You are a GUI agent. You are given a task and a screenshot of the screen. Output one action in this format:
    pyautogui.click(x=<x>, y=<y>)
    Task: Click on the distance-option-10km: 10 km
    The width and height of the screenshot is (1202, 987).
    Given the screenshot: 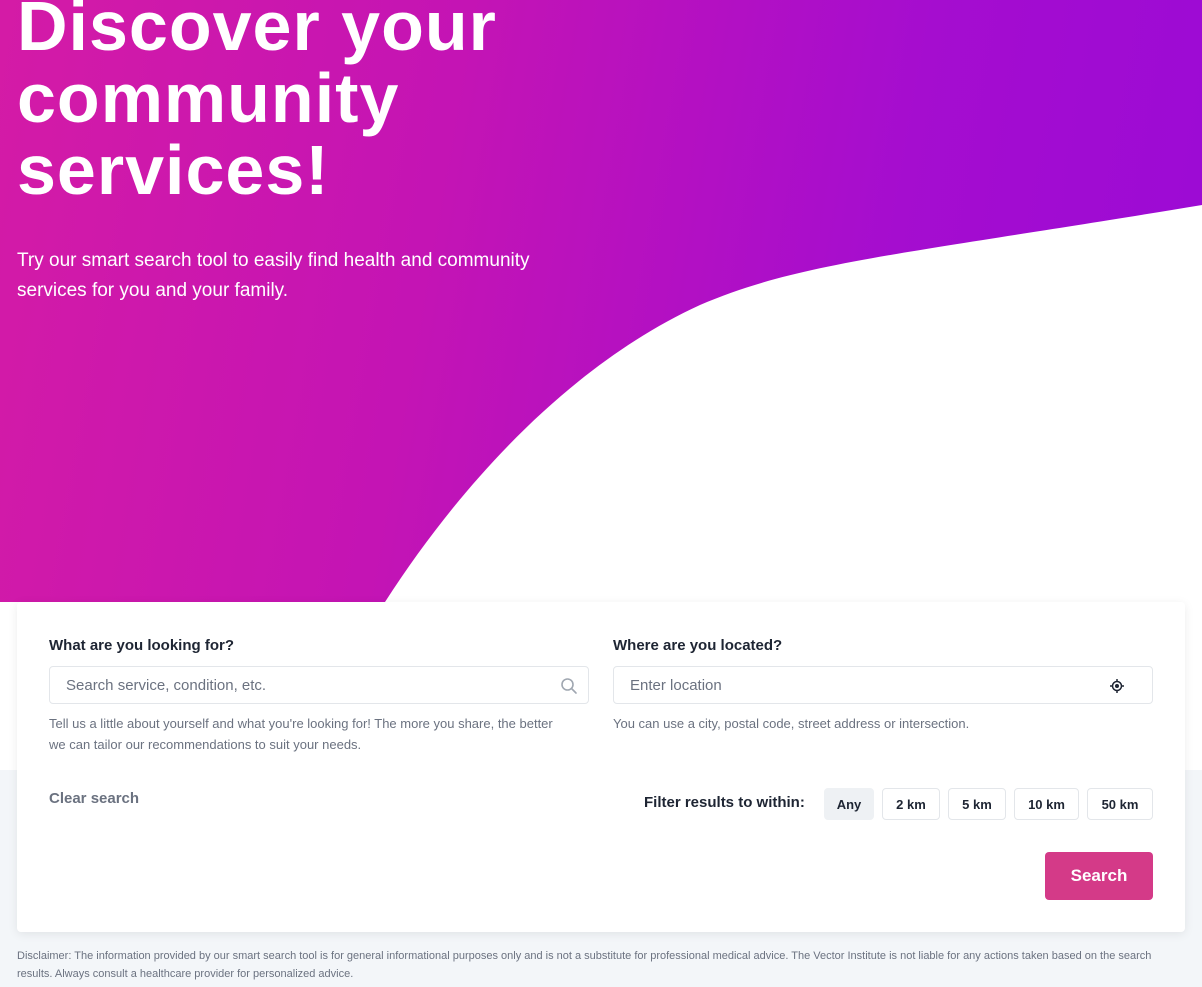 What is the action you would take?
    pyautogui.click(x=1046, y=804)
    